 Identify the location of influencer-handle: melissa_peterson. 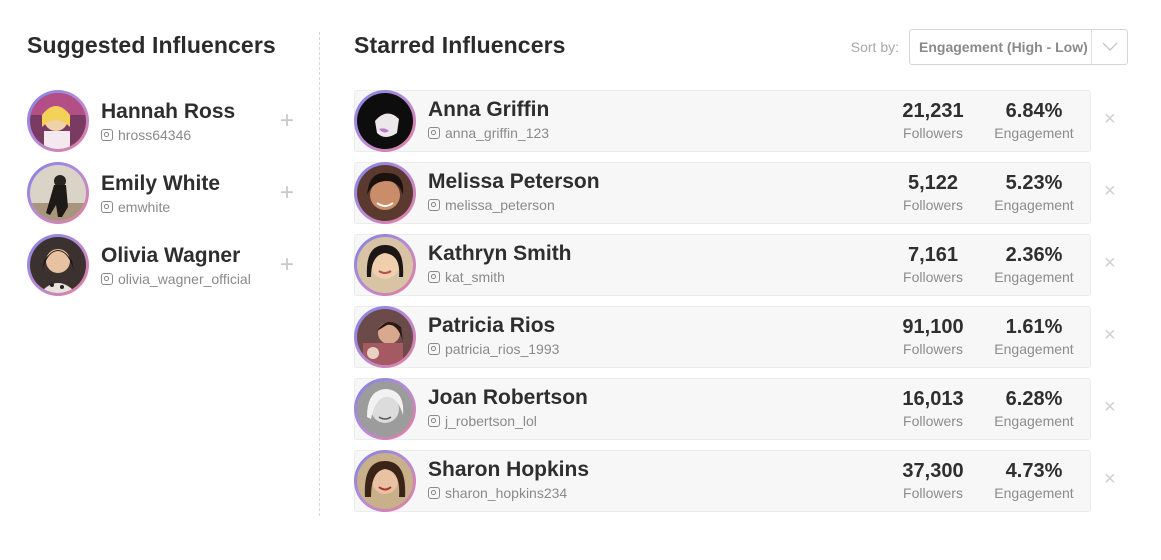
(500, 205).